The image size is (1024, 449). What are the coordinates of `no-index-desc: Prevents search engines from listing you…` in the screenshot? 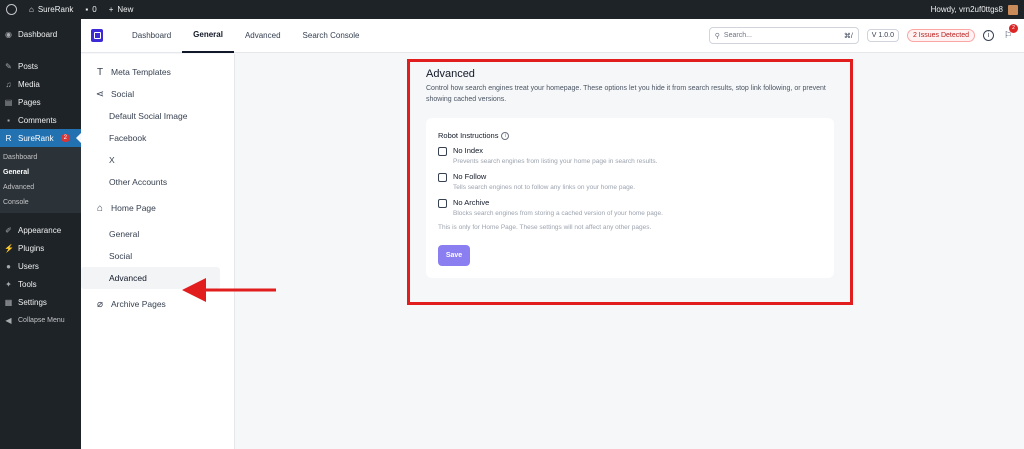 It's located at (555, 161).